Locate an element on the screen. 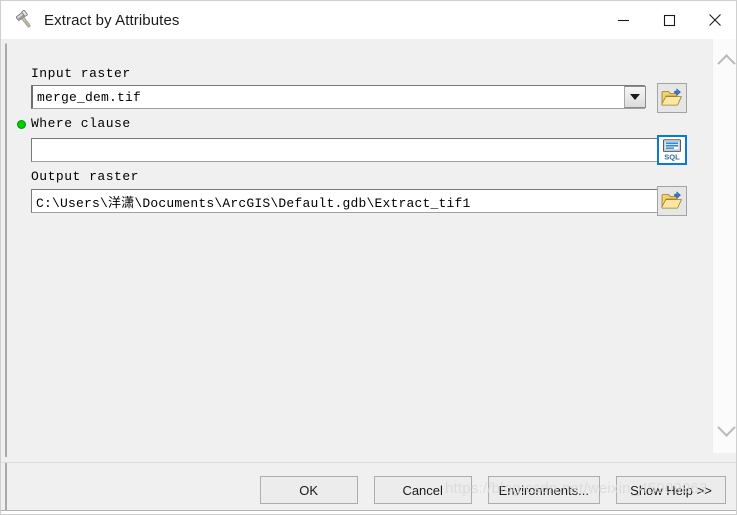  close-icon is located at coordinates (715, 20).